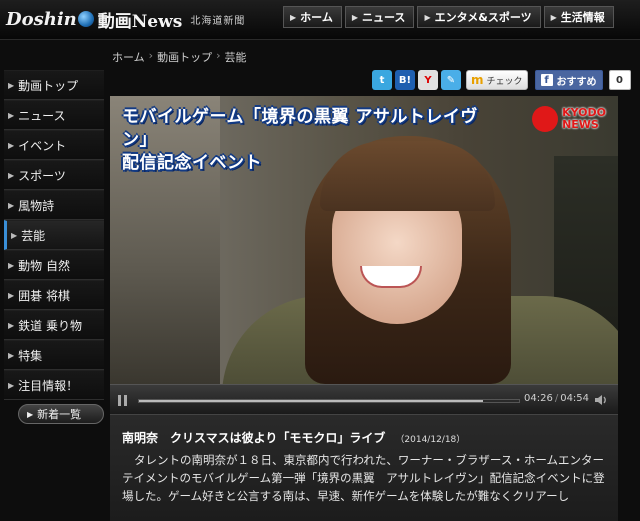 The image size is (640, 521). Describe the element at coordinates (48, 385) in the screenshot. I see `sidebar-item-label: 注目情報！` at that location.